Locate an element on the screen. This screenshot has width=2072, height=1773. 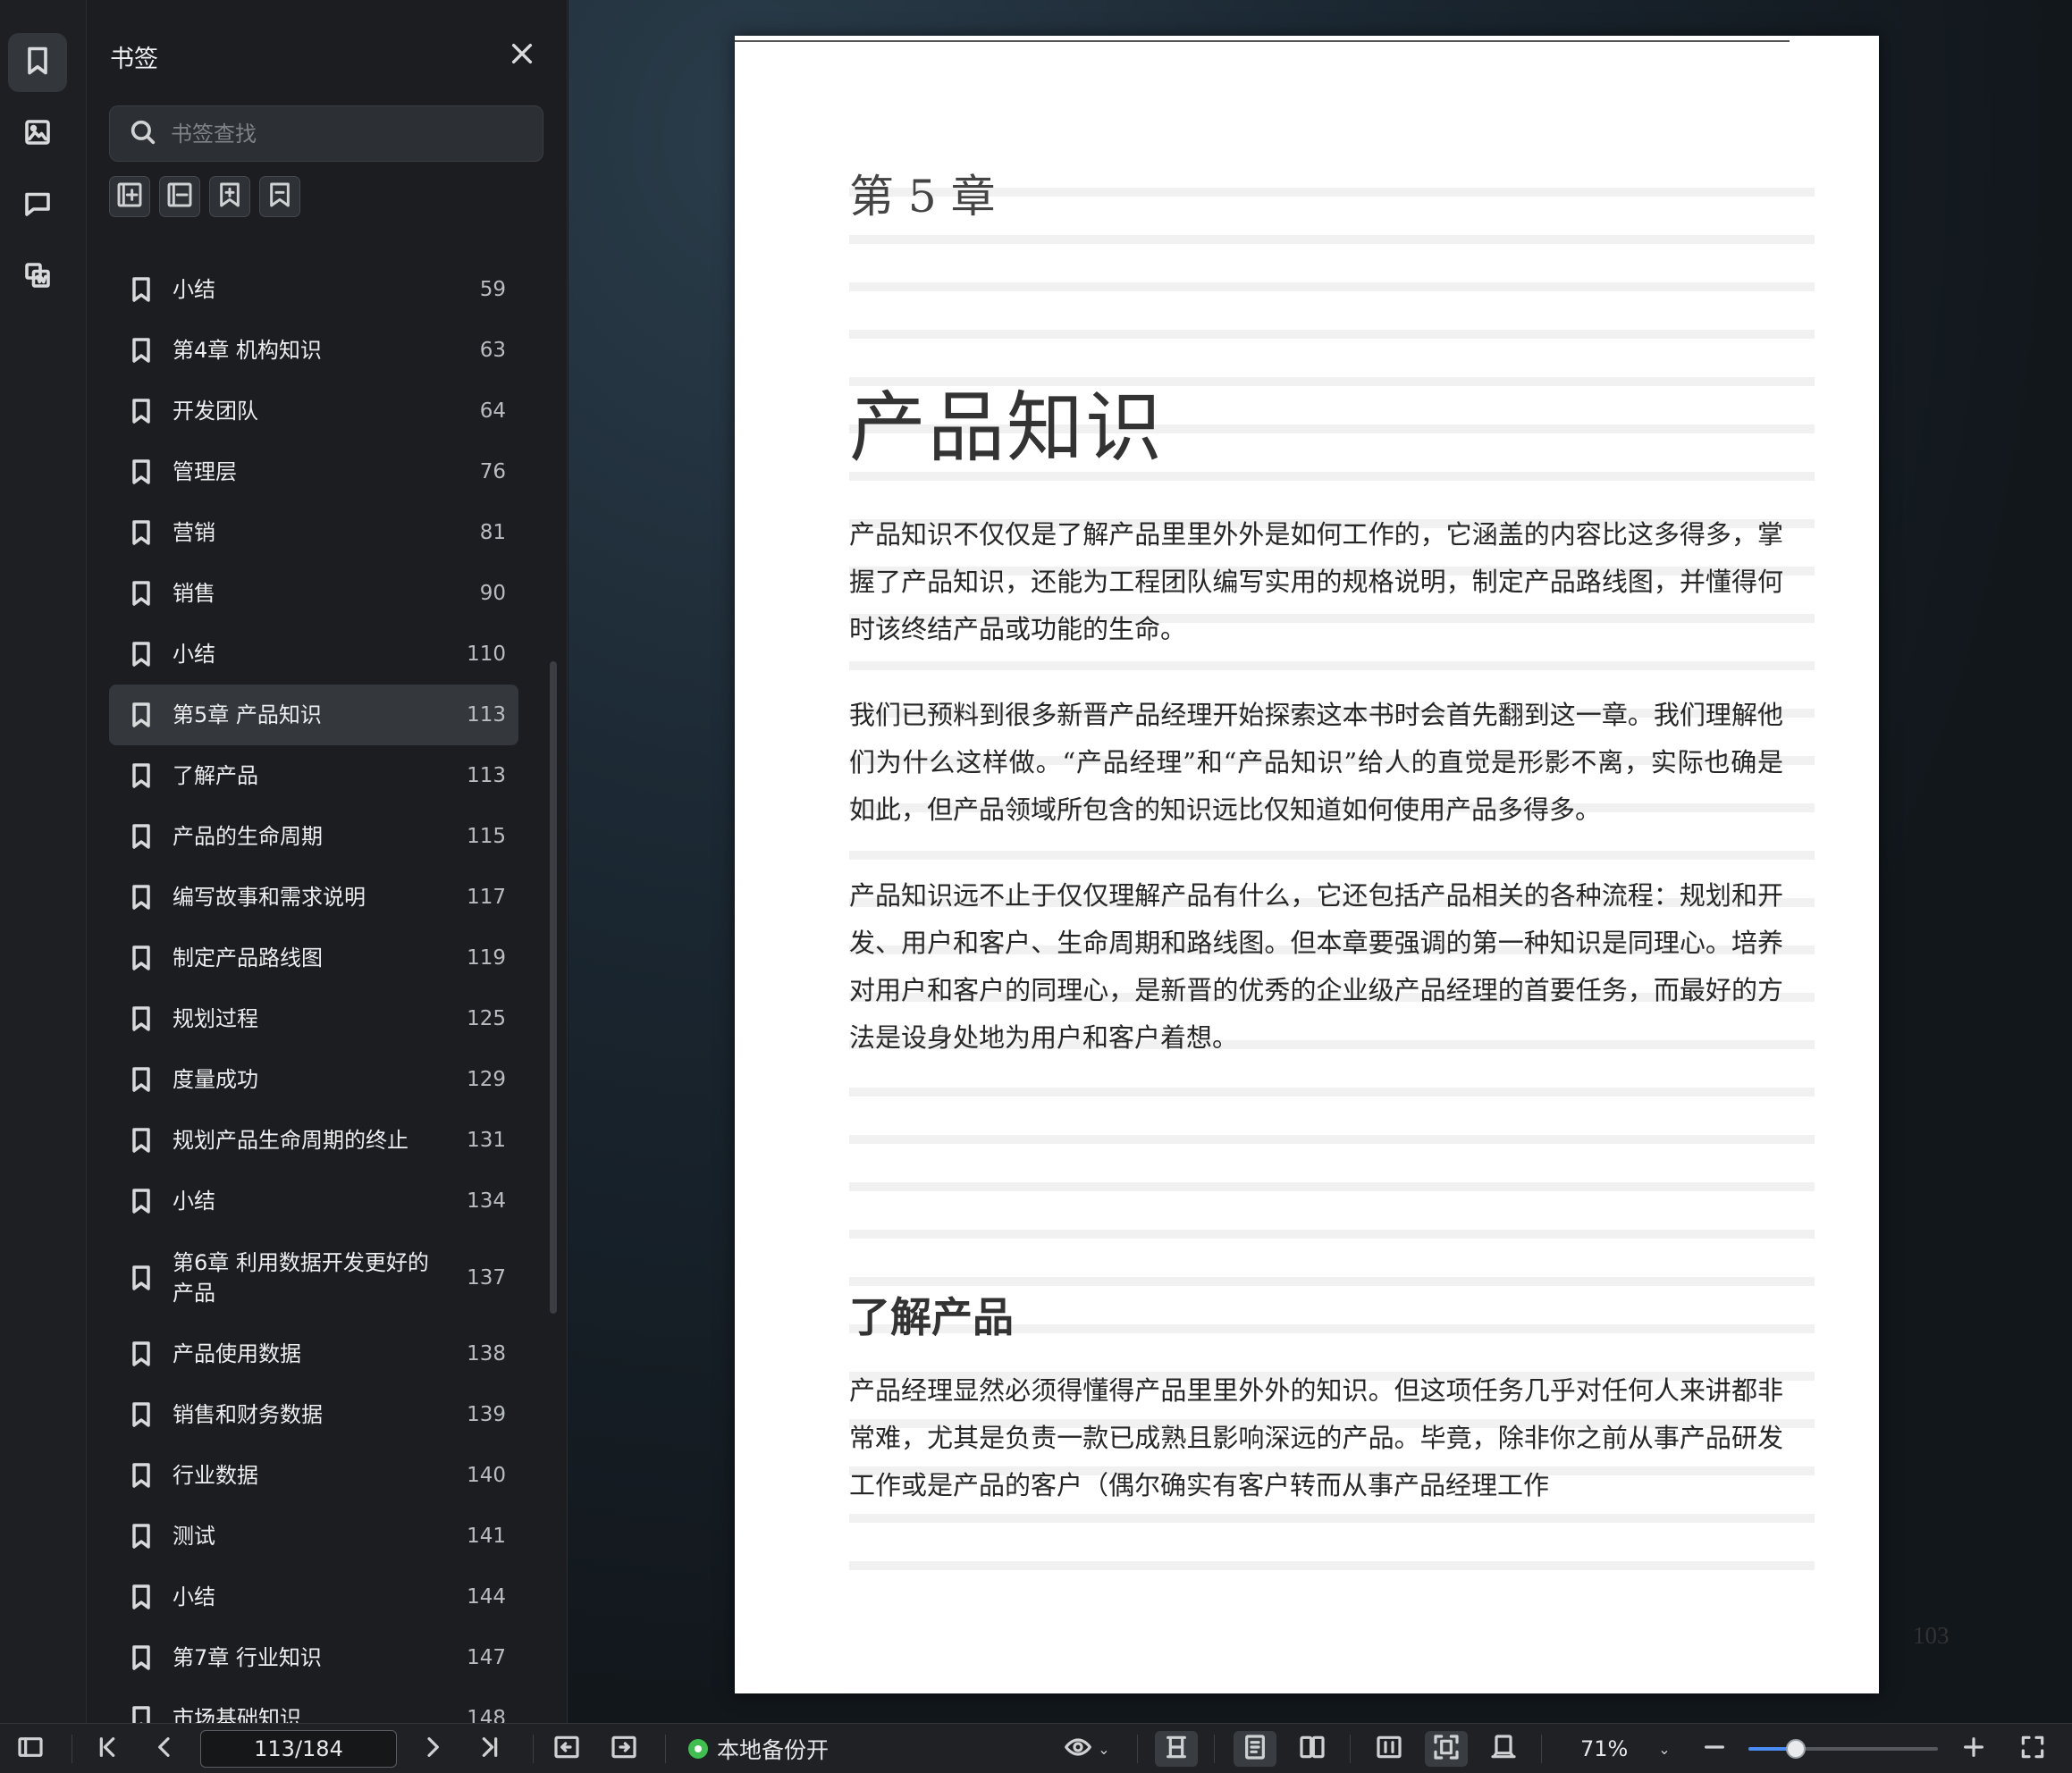
bookmark-item: 销售 90 is located at coordinates (314, 594).